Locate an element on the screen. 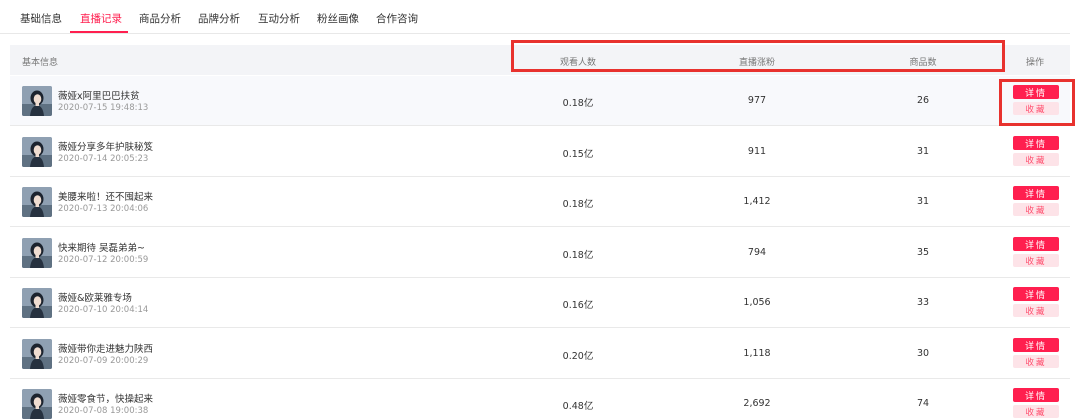 Image resolution: width=1080 pixels, height=419 pixels. viewers-value: 0.16亿 is located at coordinates (578, 305).